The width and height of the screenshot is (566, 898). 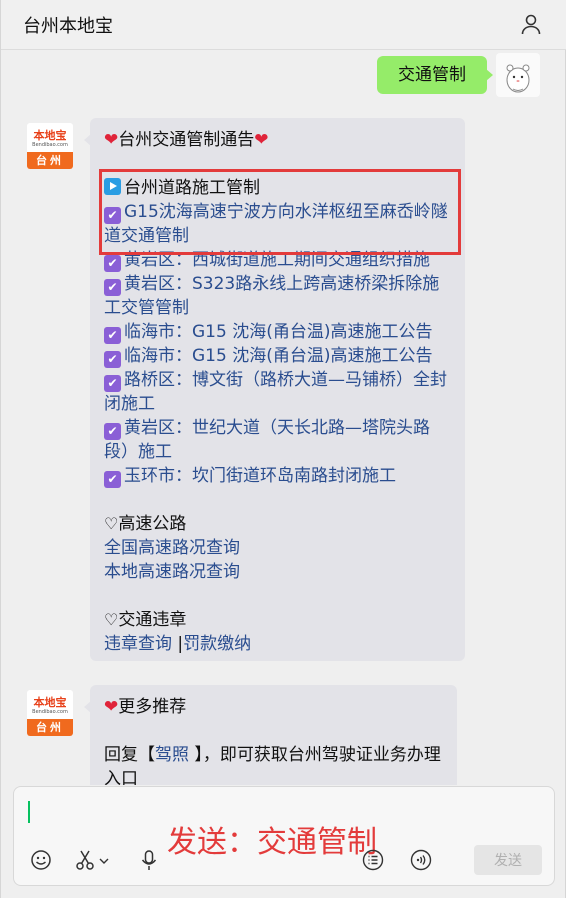 I want to click on hamster-avatar-icon, so click(x=518, y=78).